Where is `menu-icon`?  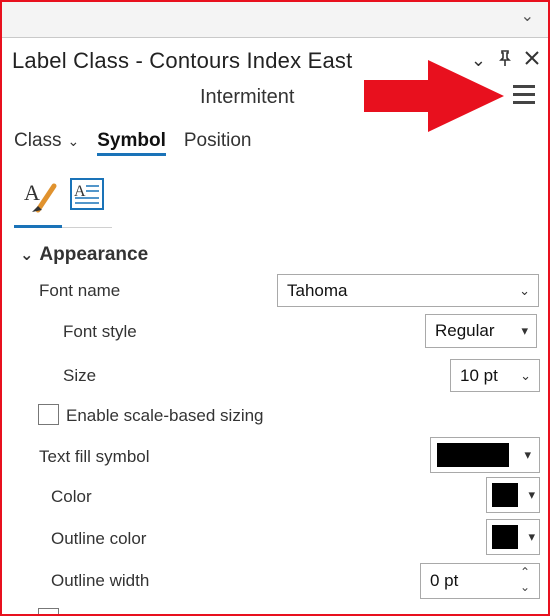
menu-icon is located at coordinates (524, 95).